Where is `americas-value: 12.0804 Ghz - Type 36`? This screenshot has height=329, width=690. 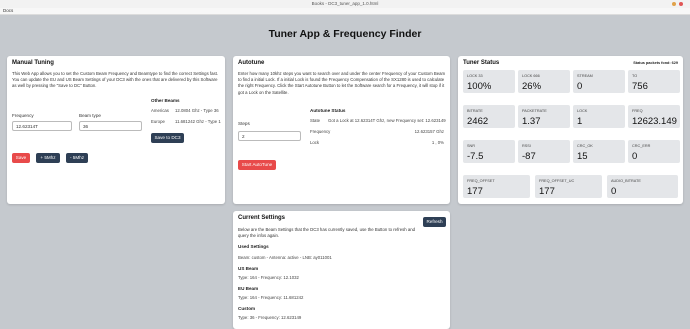
americas-value: 12.0804 Ghz - Type 36 is located at coordinates (197, 110).